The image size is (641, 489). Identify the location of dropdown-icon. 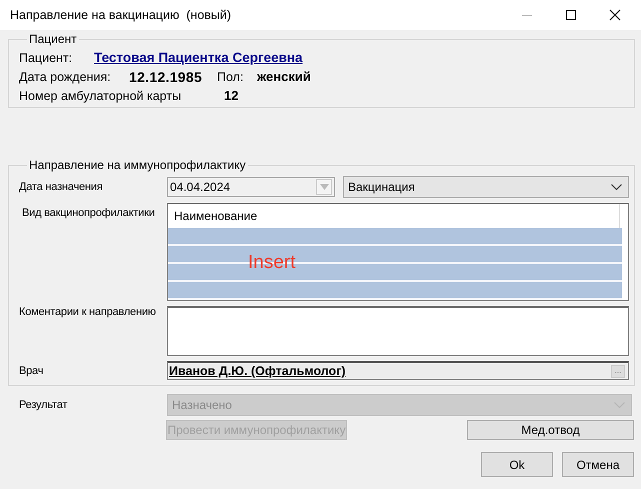
(324, 187).